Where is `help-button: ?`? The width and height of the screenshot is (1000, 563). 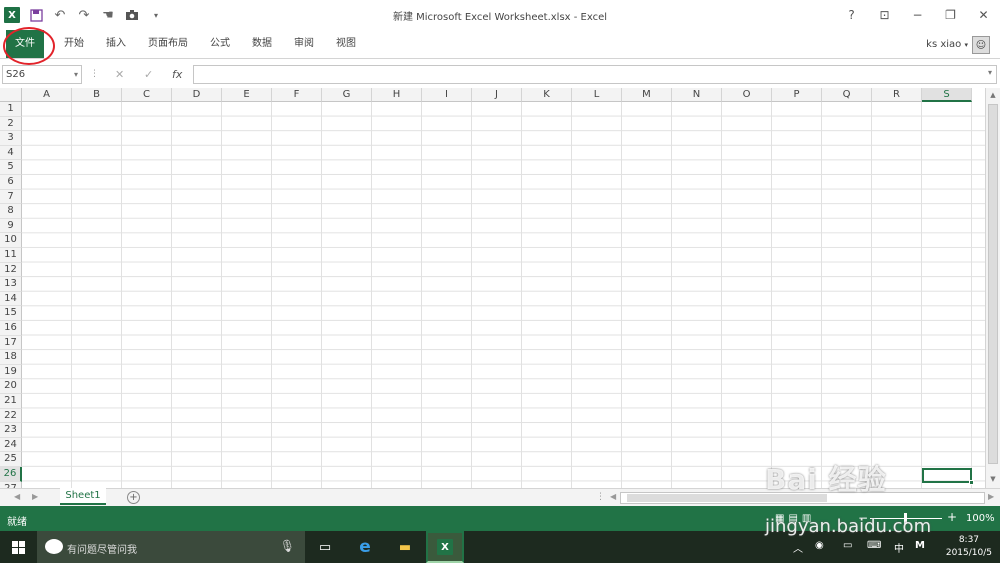
help-button: ? is located at coordinates (851, 15).